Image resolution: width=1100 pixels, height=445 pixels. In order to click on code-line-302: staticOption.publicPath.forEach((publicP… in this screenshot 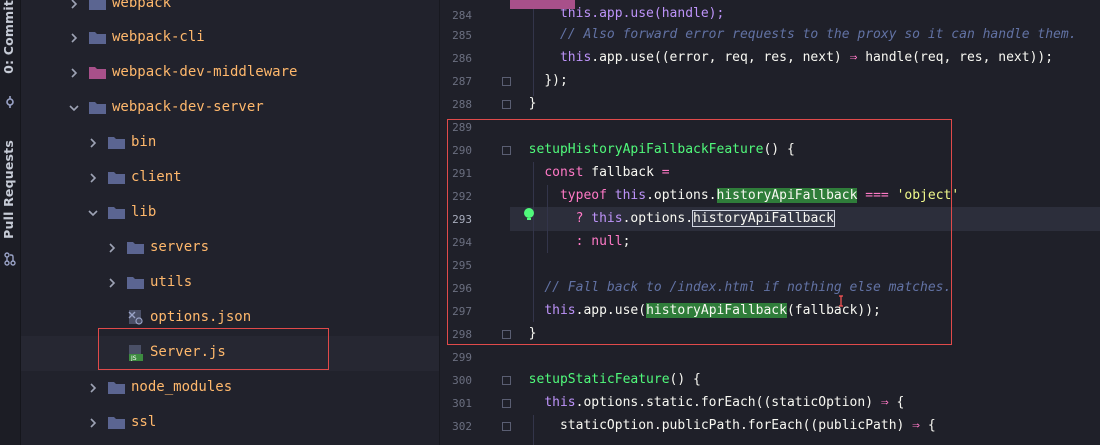, I will do `click(724, 425)`.